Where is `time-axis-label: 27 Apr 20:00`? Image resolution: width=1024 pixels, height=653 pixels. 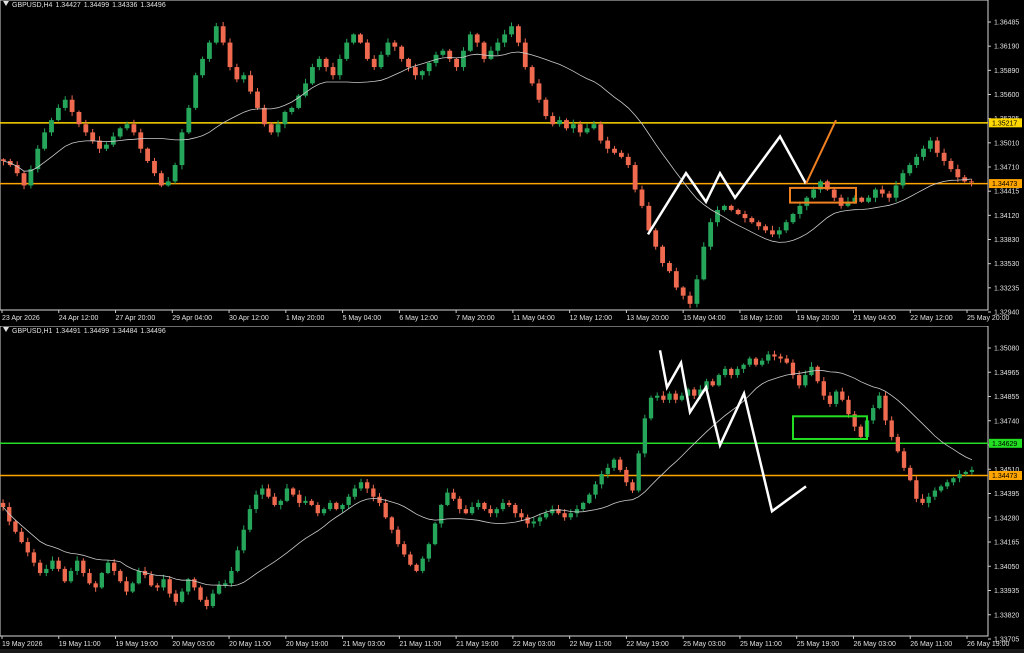
time-axis-label: 27 Apr 20:00 is located at coordinates (136, 318).